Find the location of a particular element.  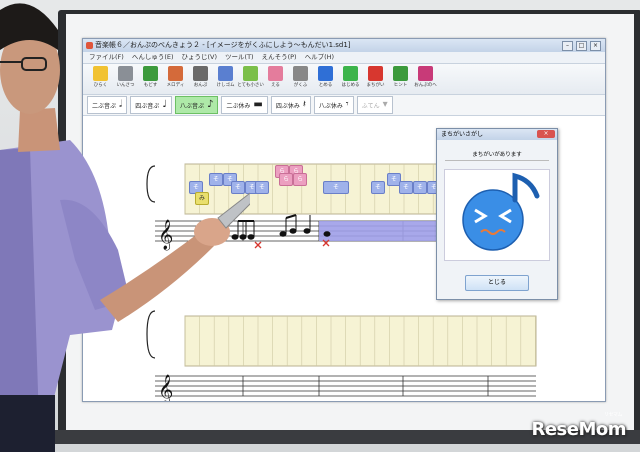

watermark-logo: リセマム ReseMom is located at coordinates (578, 426).